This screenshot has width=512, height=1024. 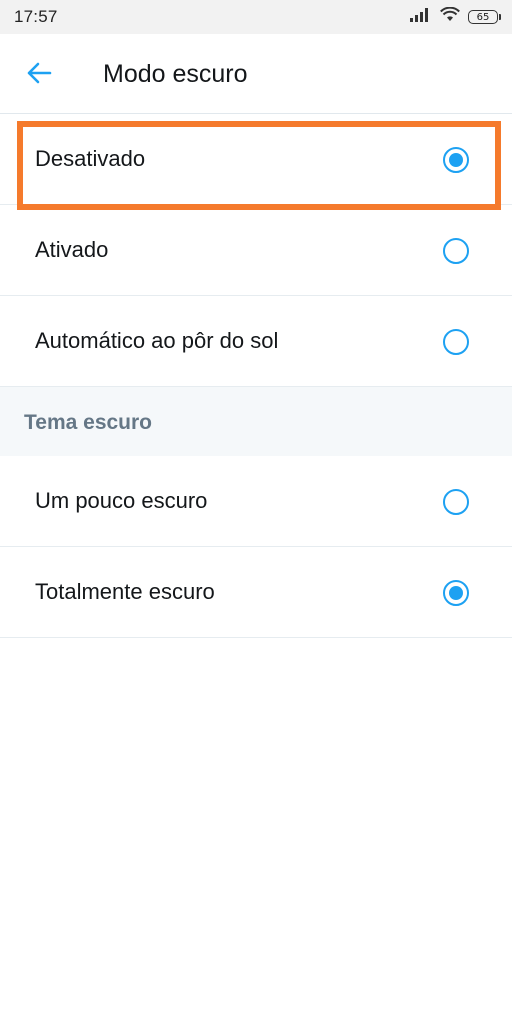 What do you see at coordinates (121, 500) in the screenshot?
I see `option-label: Um pouco escuro` at bounding box center [121, 500].